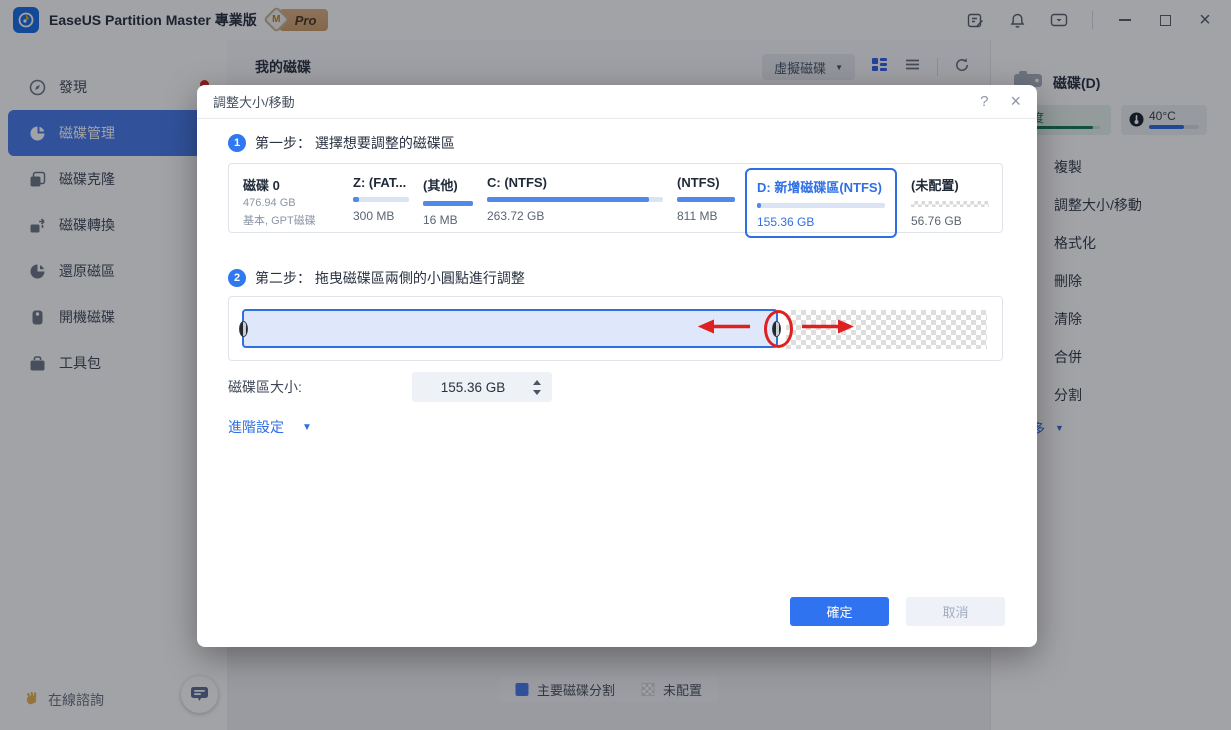  I want to click on resize-slider, so click(615, 328).